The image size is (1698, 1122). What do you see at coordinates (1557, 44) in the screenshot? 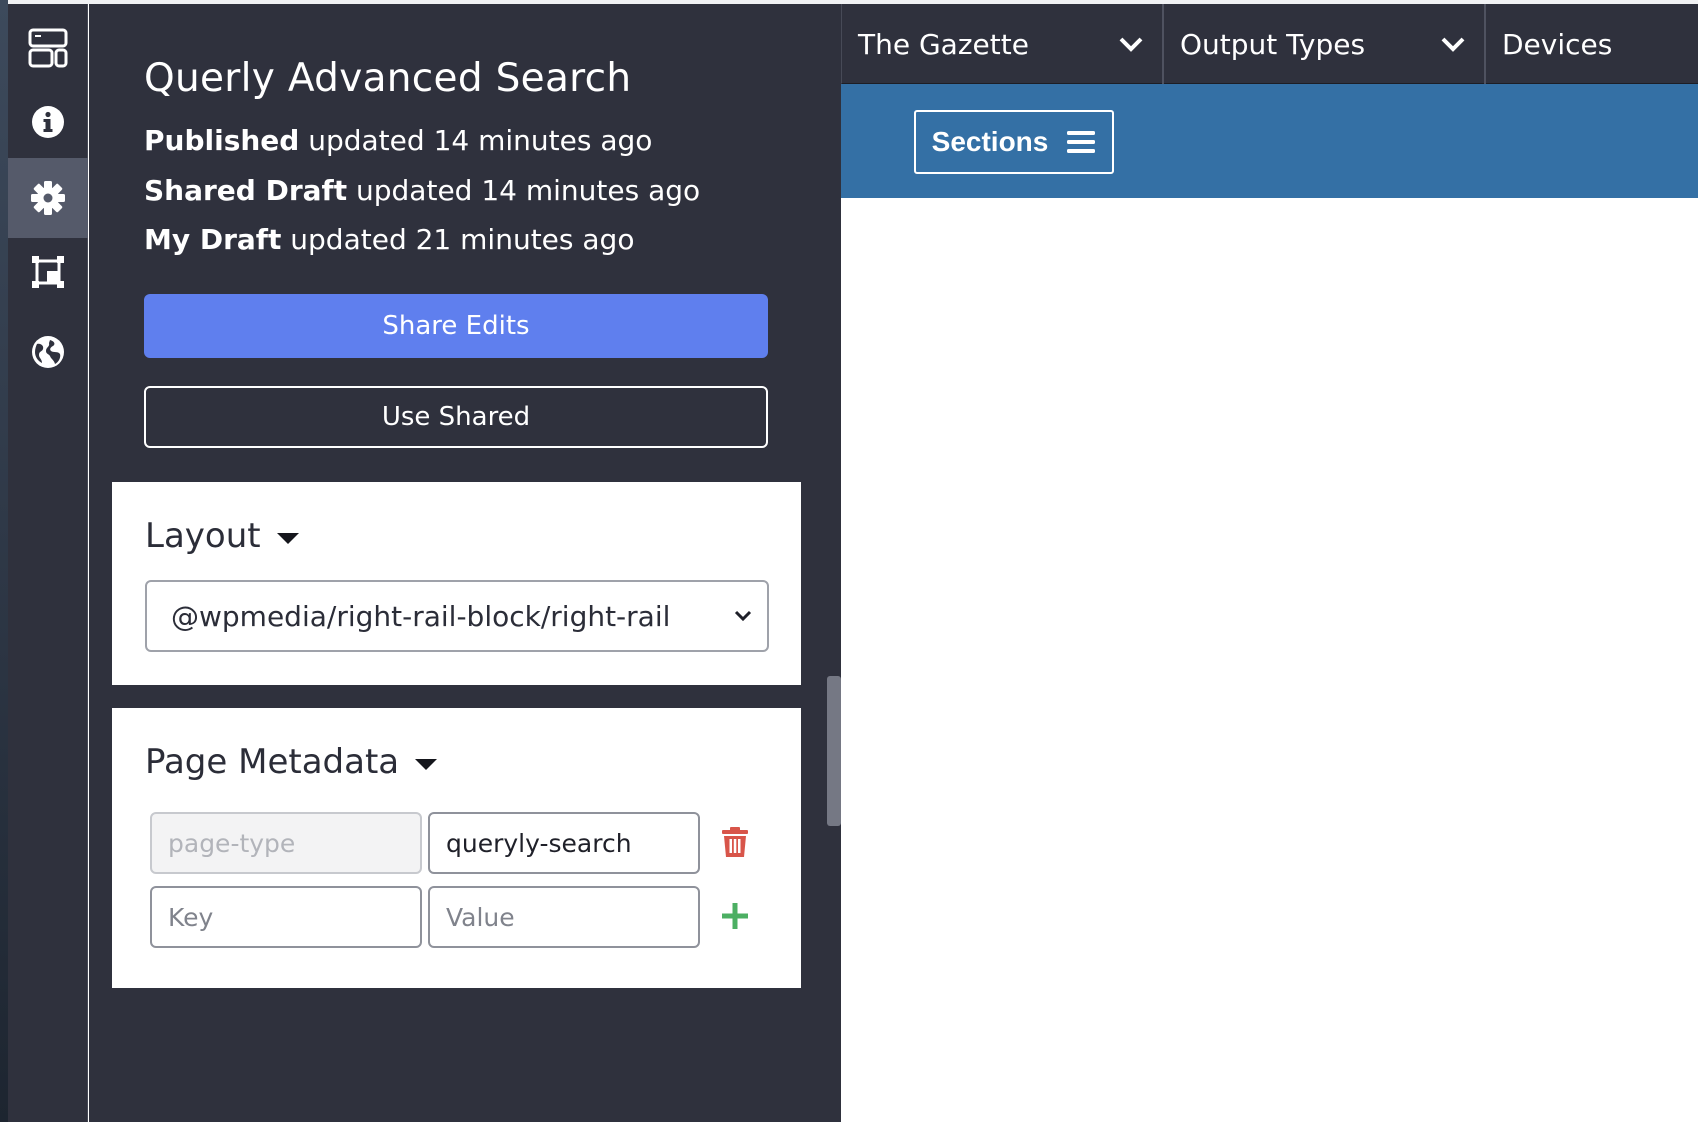
I see `devices-label: Devices` at bounding box center [1557, 44].